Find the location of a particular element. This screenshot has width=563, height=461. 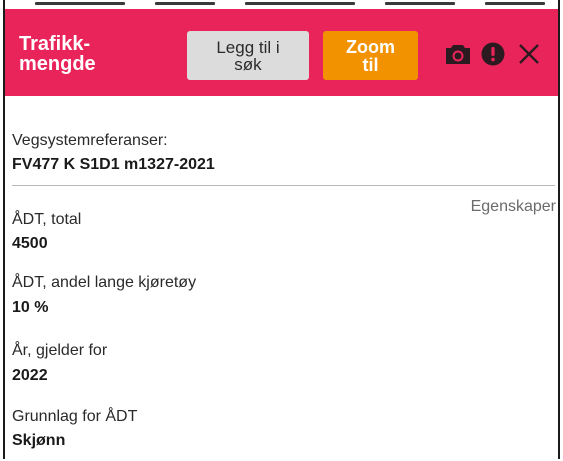

divider is located at coordinates (283, 185).